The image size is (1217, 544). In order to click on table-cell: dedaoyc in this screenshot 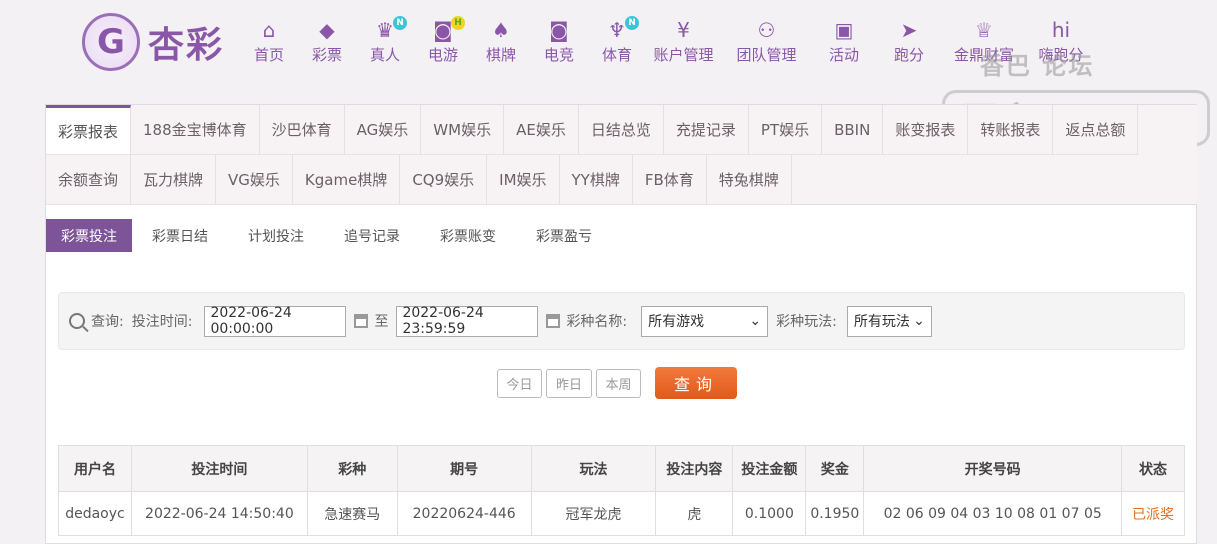, I will do `click(95, 513)`.